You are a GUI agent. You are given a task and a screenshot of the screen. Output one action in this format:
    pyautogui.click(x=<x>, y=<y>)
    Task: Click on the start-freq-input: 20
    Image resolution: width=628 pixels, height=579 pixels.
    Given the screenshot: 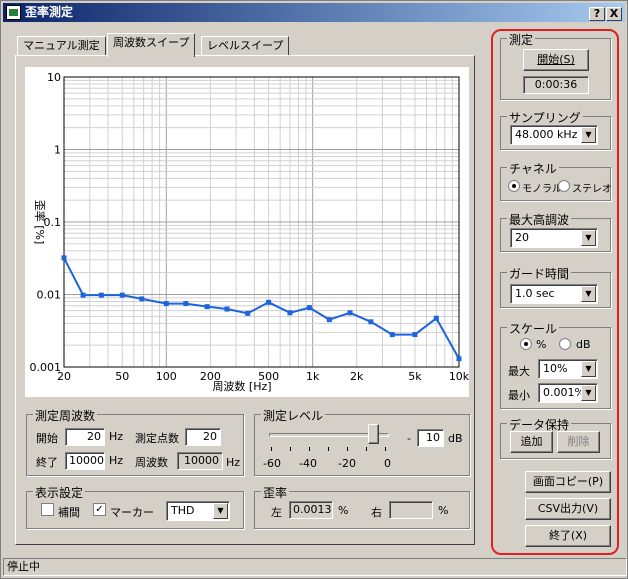 What is the action you would take?
    pyautogui.click(x=85, y=437)
    